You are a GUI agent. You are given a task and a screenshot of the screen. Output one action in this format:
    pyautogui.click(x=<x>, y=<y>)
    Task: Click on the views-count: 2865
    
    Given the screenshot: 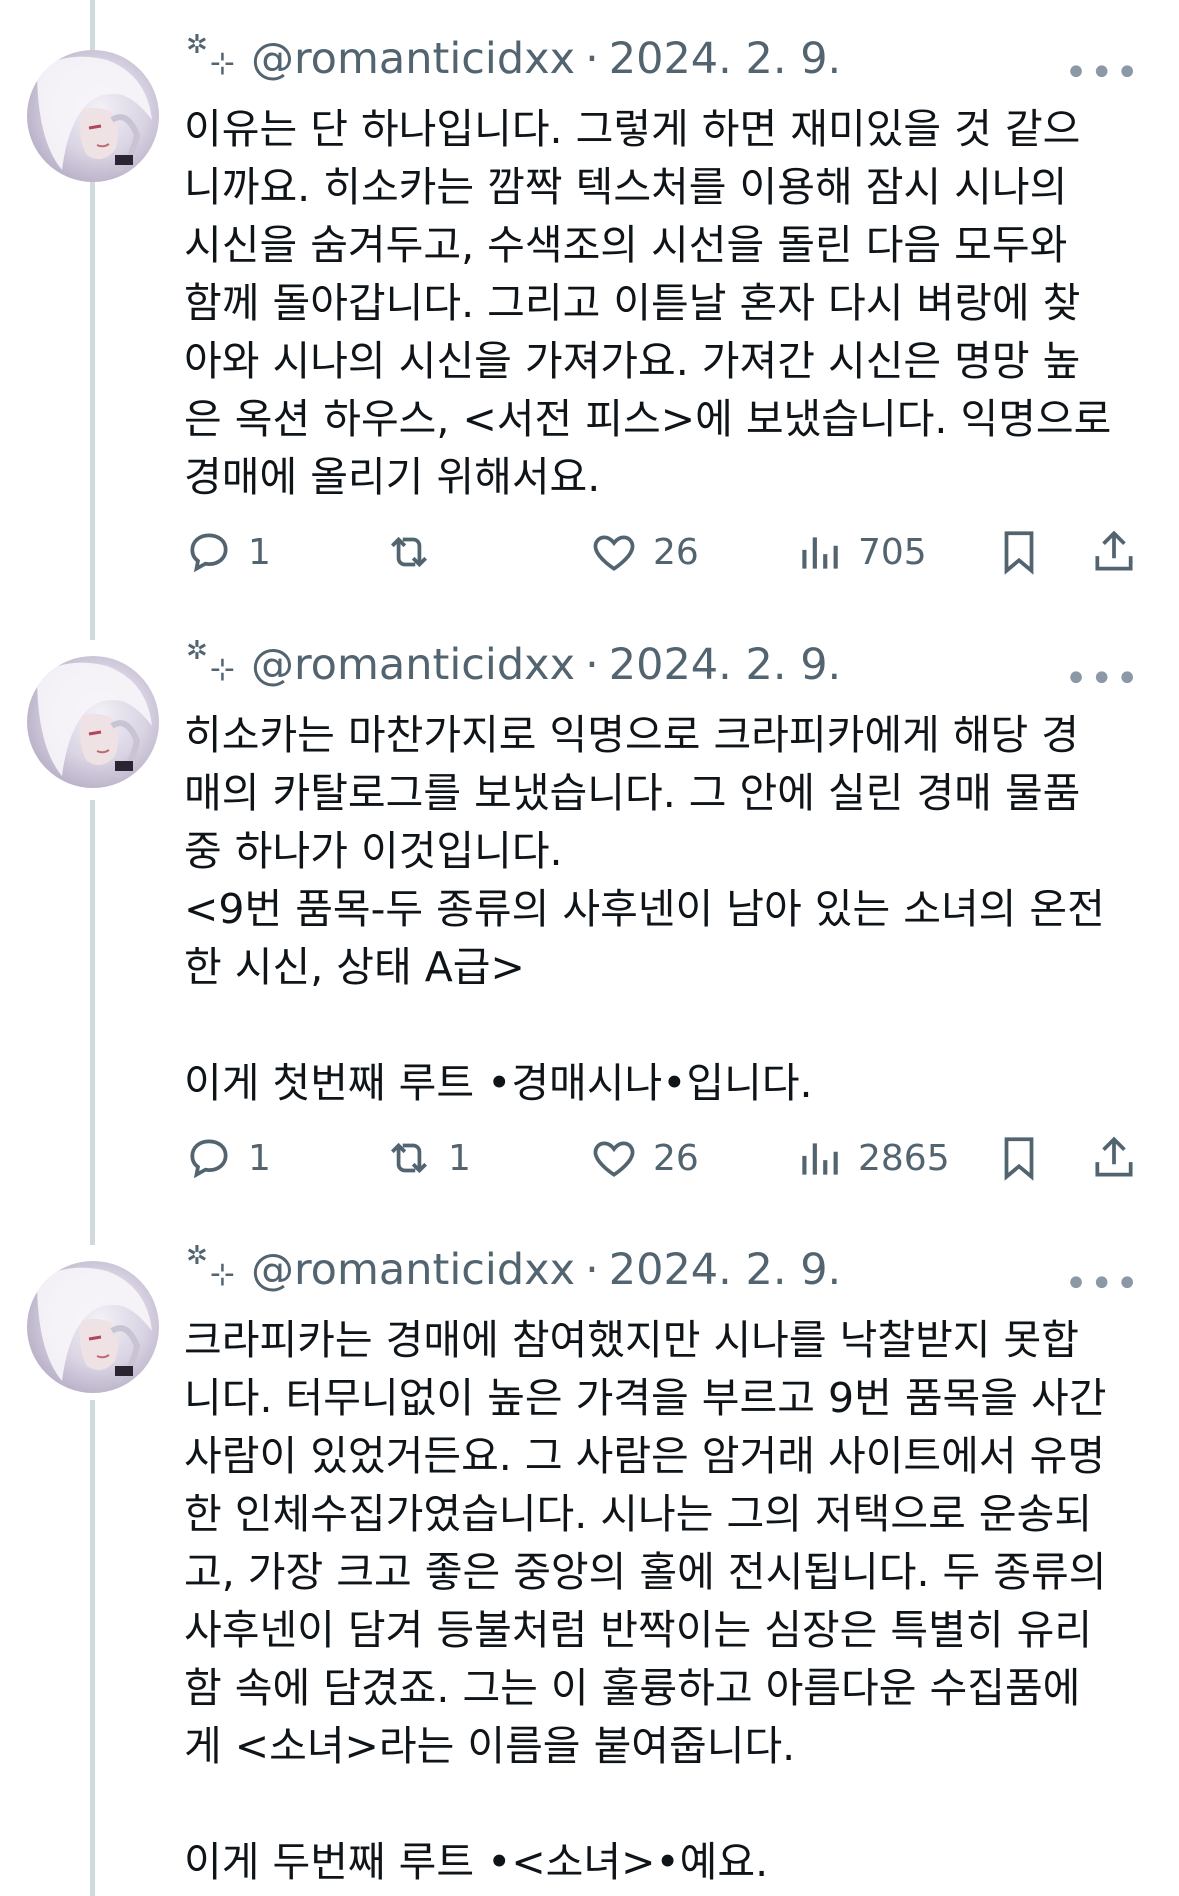 What is the action you would take?
    pyautogui.click(x=904, y=1158)
    